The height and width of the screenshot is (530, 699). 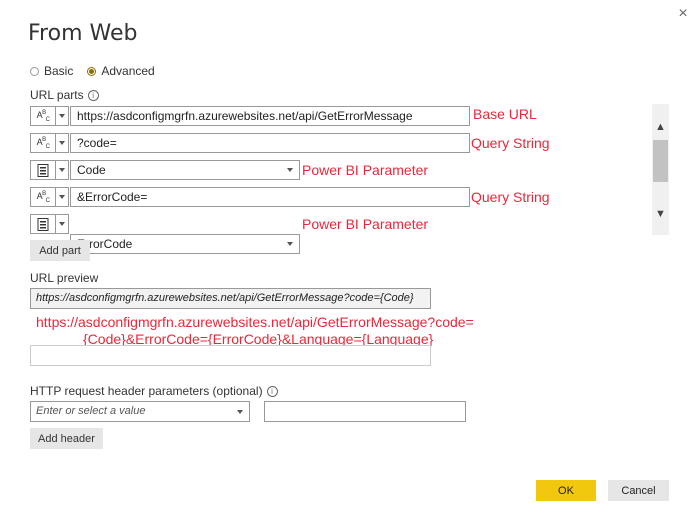 I want to click on url-preview-label: URL preview, so click(x=64, y=278).